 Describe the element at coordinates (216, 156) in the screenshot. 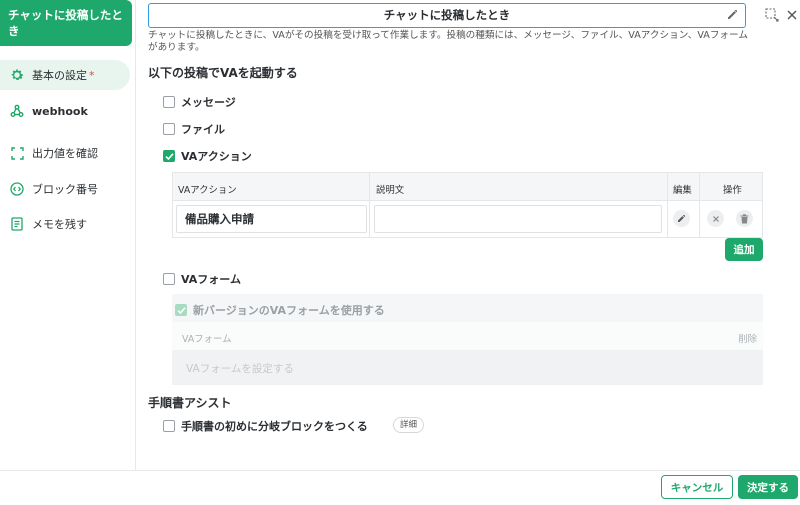

I see `checkbox-label: VAアクション` at that location.